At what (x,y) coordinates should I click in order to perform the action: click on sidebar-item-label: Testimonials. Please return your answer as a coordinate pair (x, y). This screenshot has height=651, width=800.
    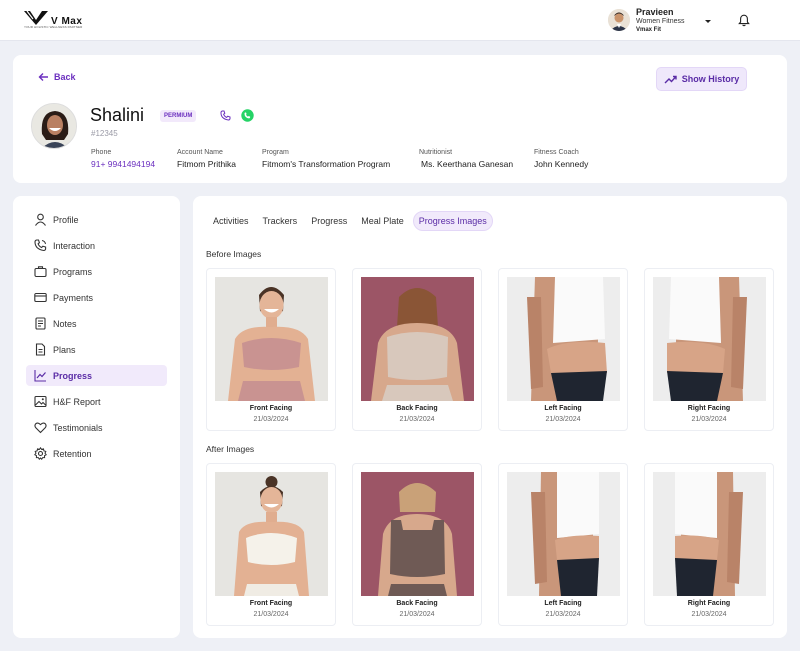
    Looking at the image, I should click on (78, 427).